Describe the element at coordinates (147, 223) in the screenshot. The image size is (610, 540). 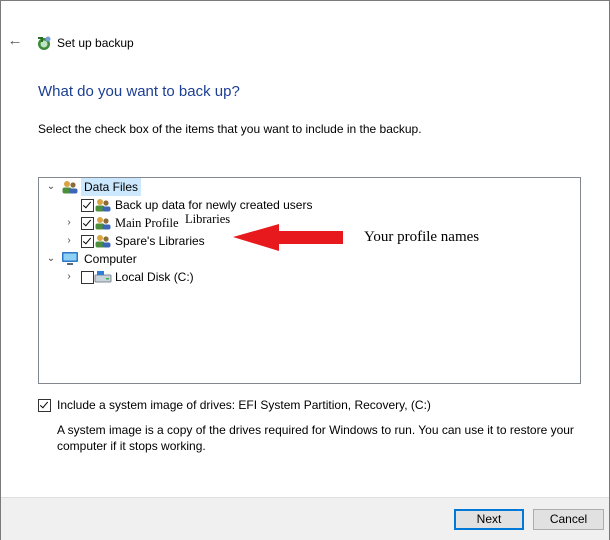
I see `profile-name-label: Main Profile` at that location.